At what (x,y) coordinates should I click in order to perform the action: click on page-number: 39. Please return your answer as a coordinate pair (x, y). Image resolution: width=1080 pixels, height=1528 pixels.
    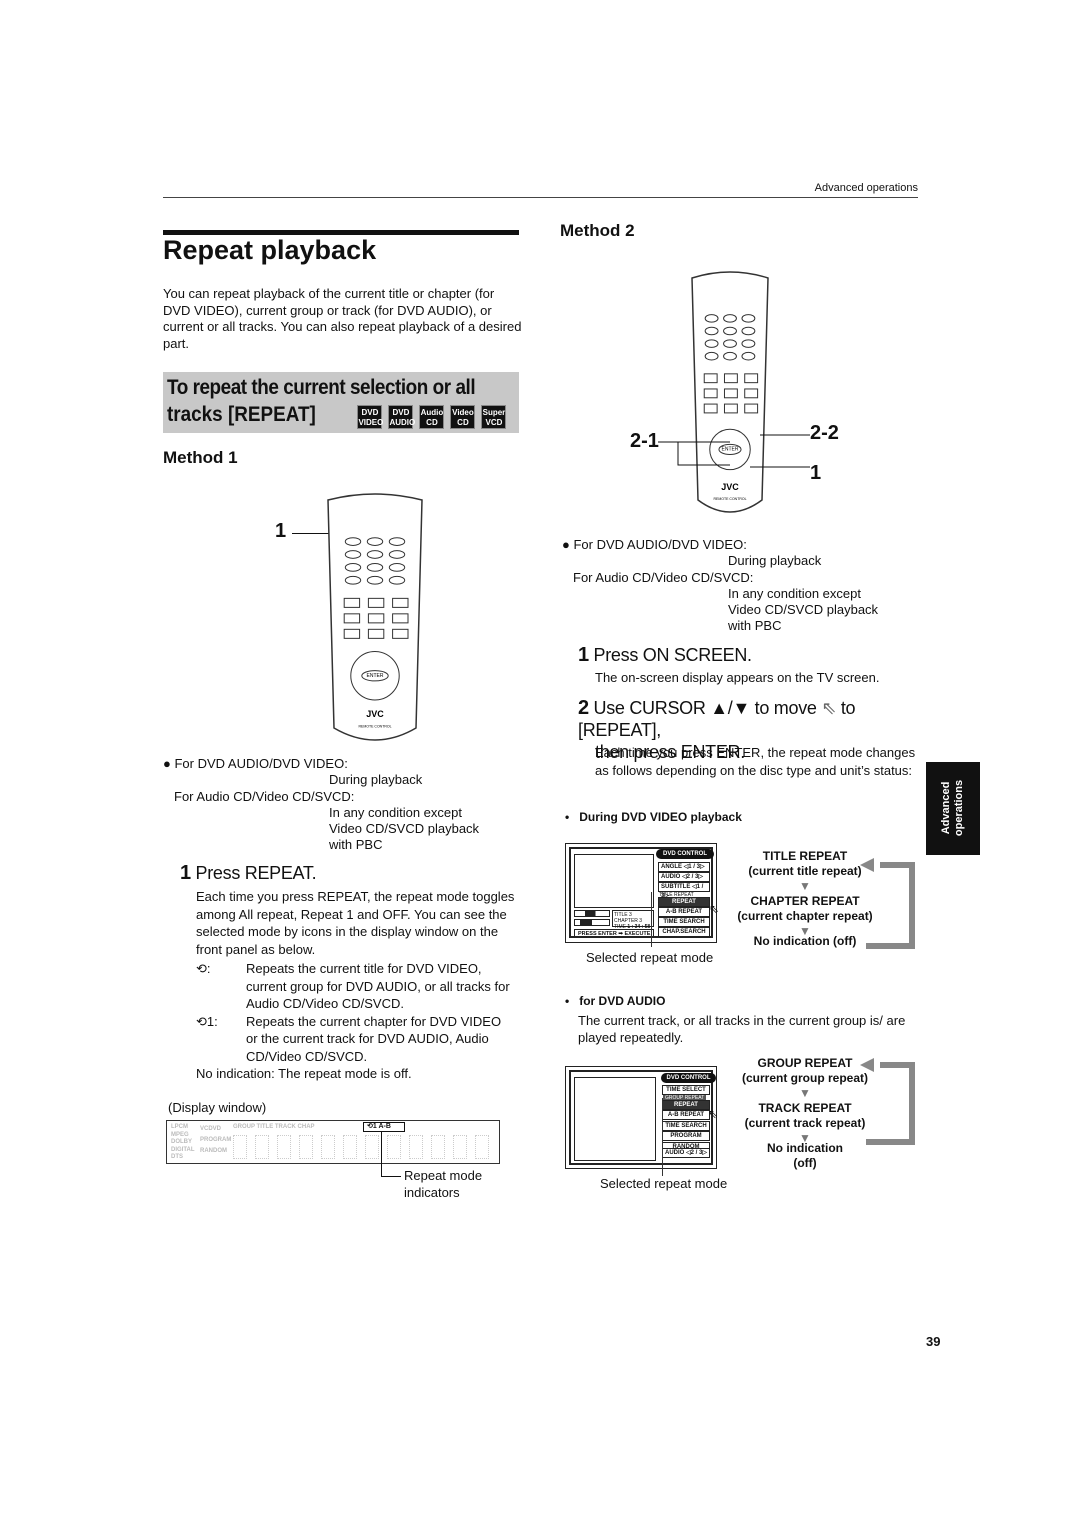
    Looking at the image, I should click on (933, 1341).